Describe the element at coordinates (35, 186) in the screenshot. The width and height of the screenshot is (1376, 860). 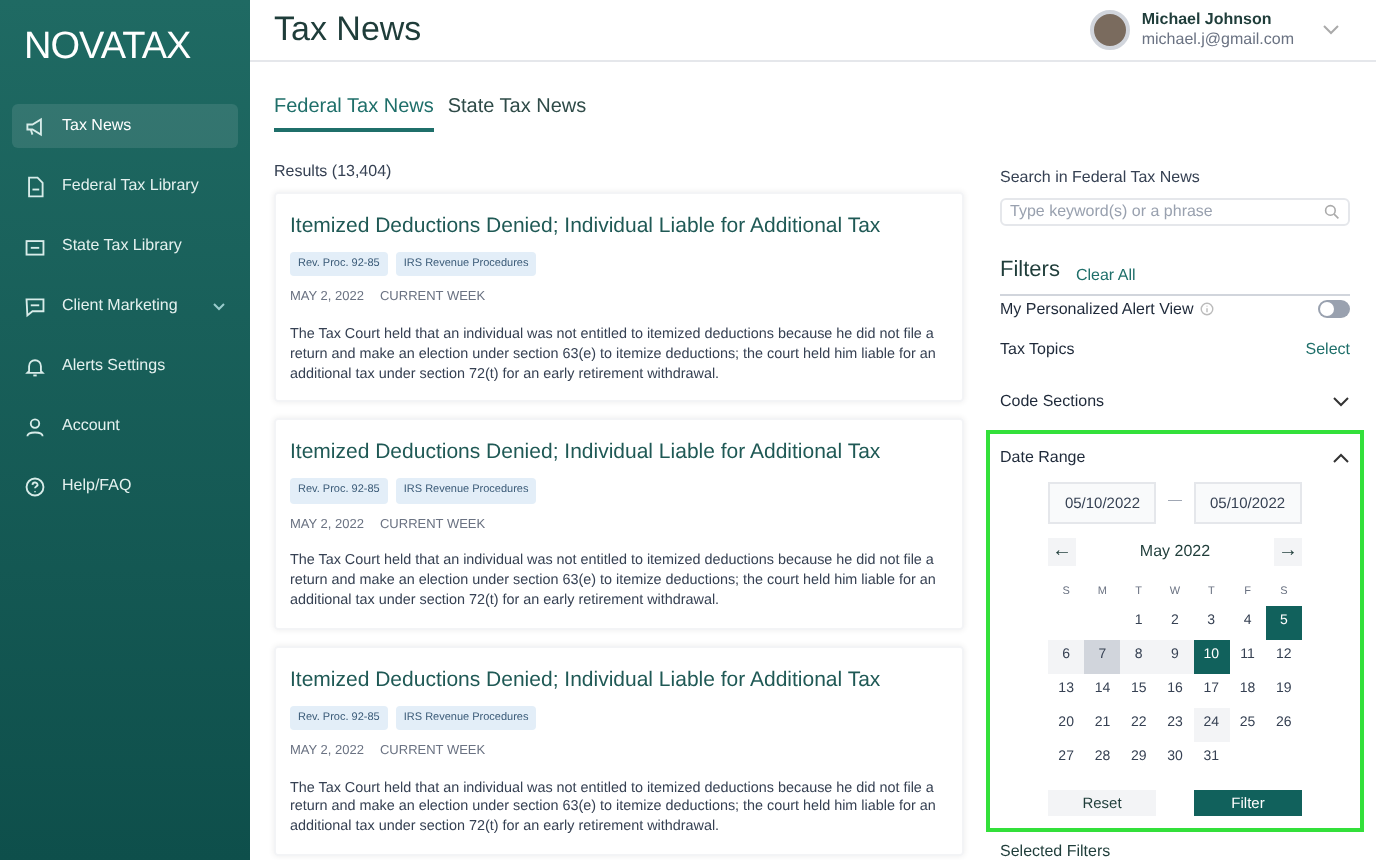
I see `document-icon` at that location.